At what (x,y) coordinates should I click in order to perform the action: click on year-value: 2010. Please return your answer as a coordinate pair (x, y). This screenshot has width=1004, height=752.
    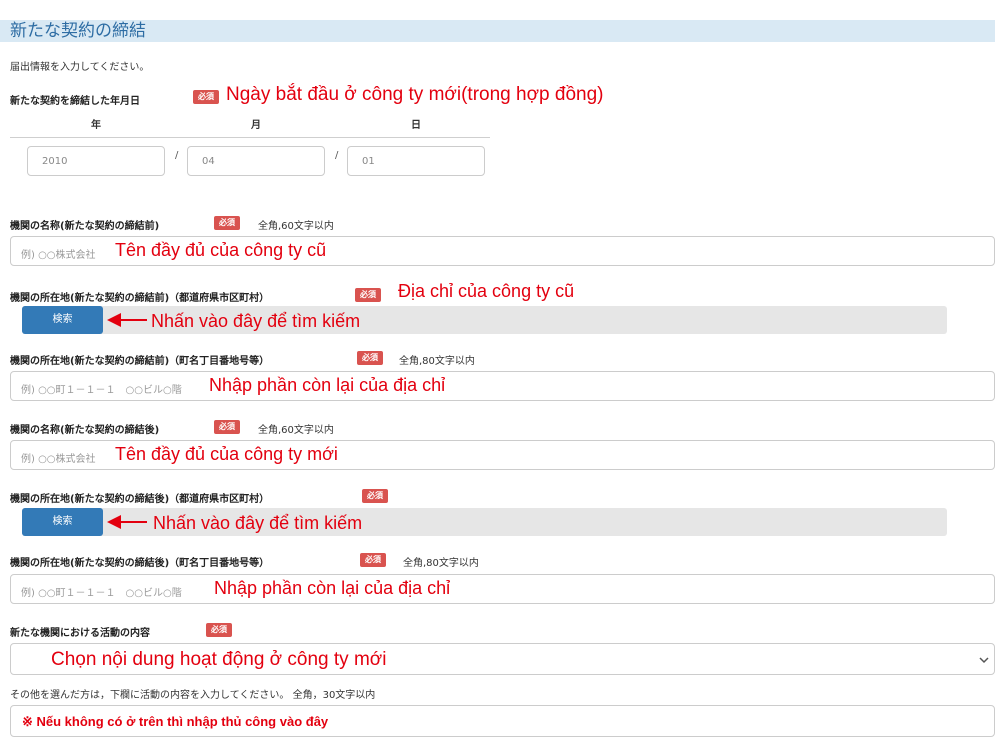
    Looking at the image, I should click on (55, 161).